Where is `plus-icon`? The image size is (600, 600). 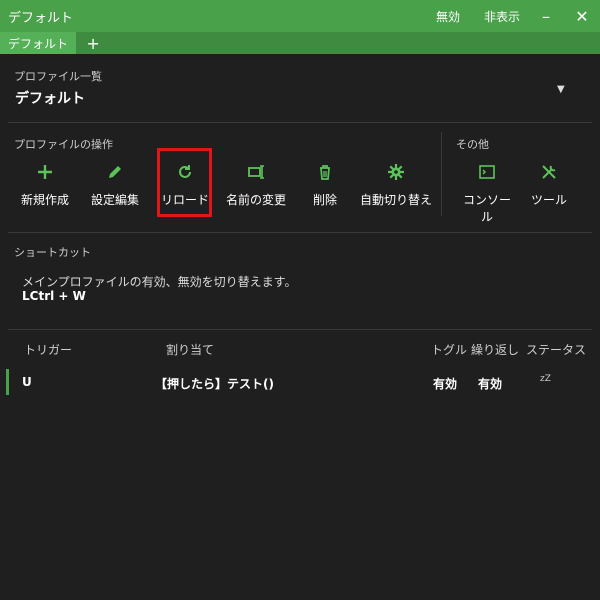 plus-icon is located at coordinates (45, 174).